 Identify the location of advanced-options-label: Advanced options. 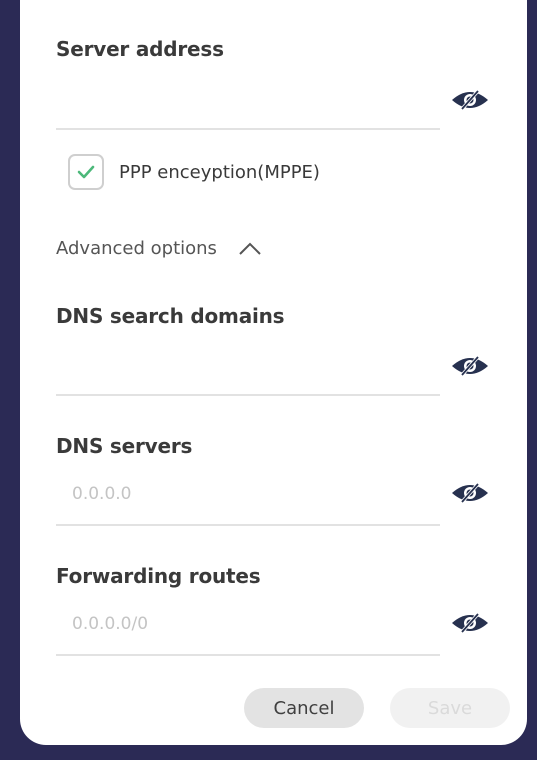
(136, 248).